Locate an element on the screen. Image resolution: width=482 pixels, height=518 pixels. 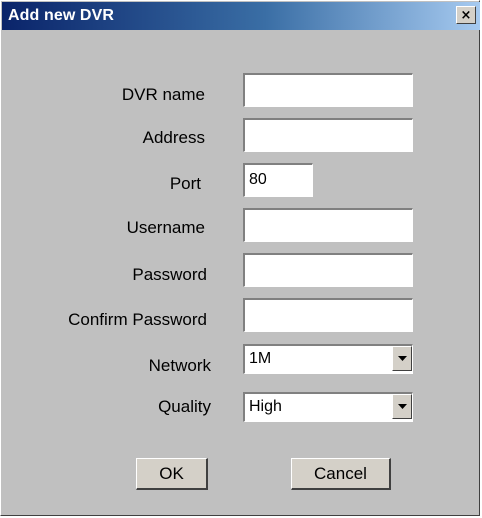
title-bar: Add new DVR × is located at coordinates (241, 16).